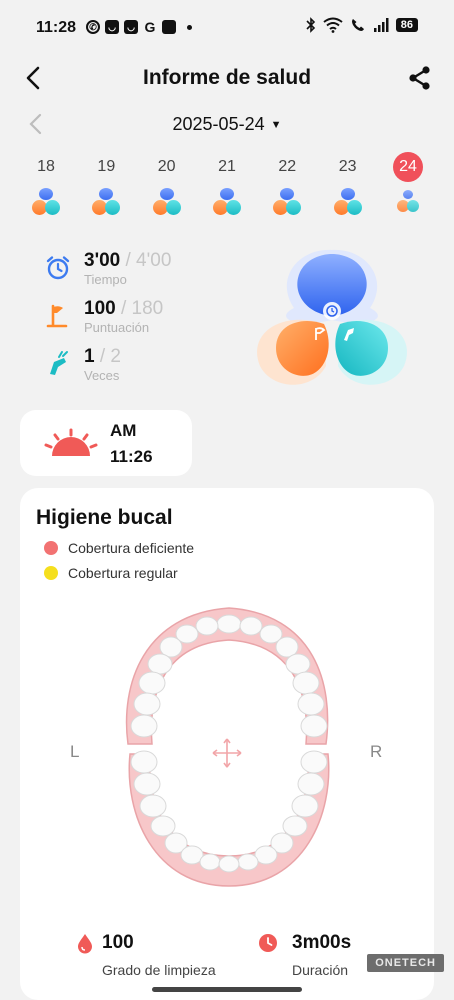 This screenshot has height=1000, width=454. Describe the element at coordinates (361, 348) in the screenshot. I see `right-zone` at that location.